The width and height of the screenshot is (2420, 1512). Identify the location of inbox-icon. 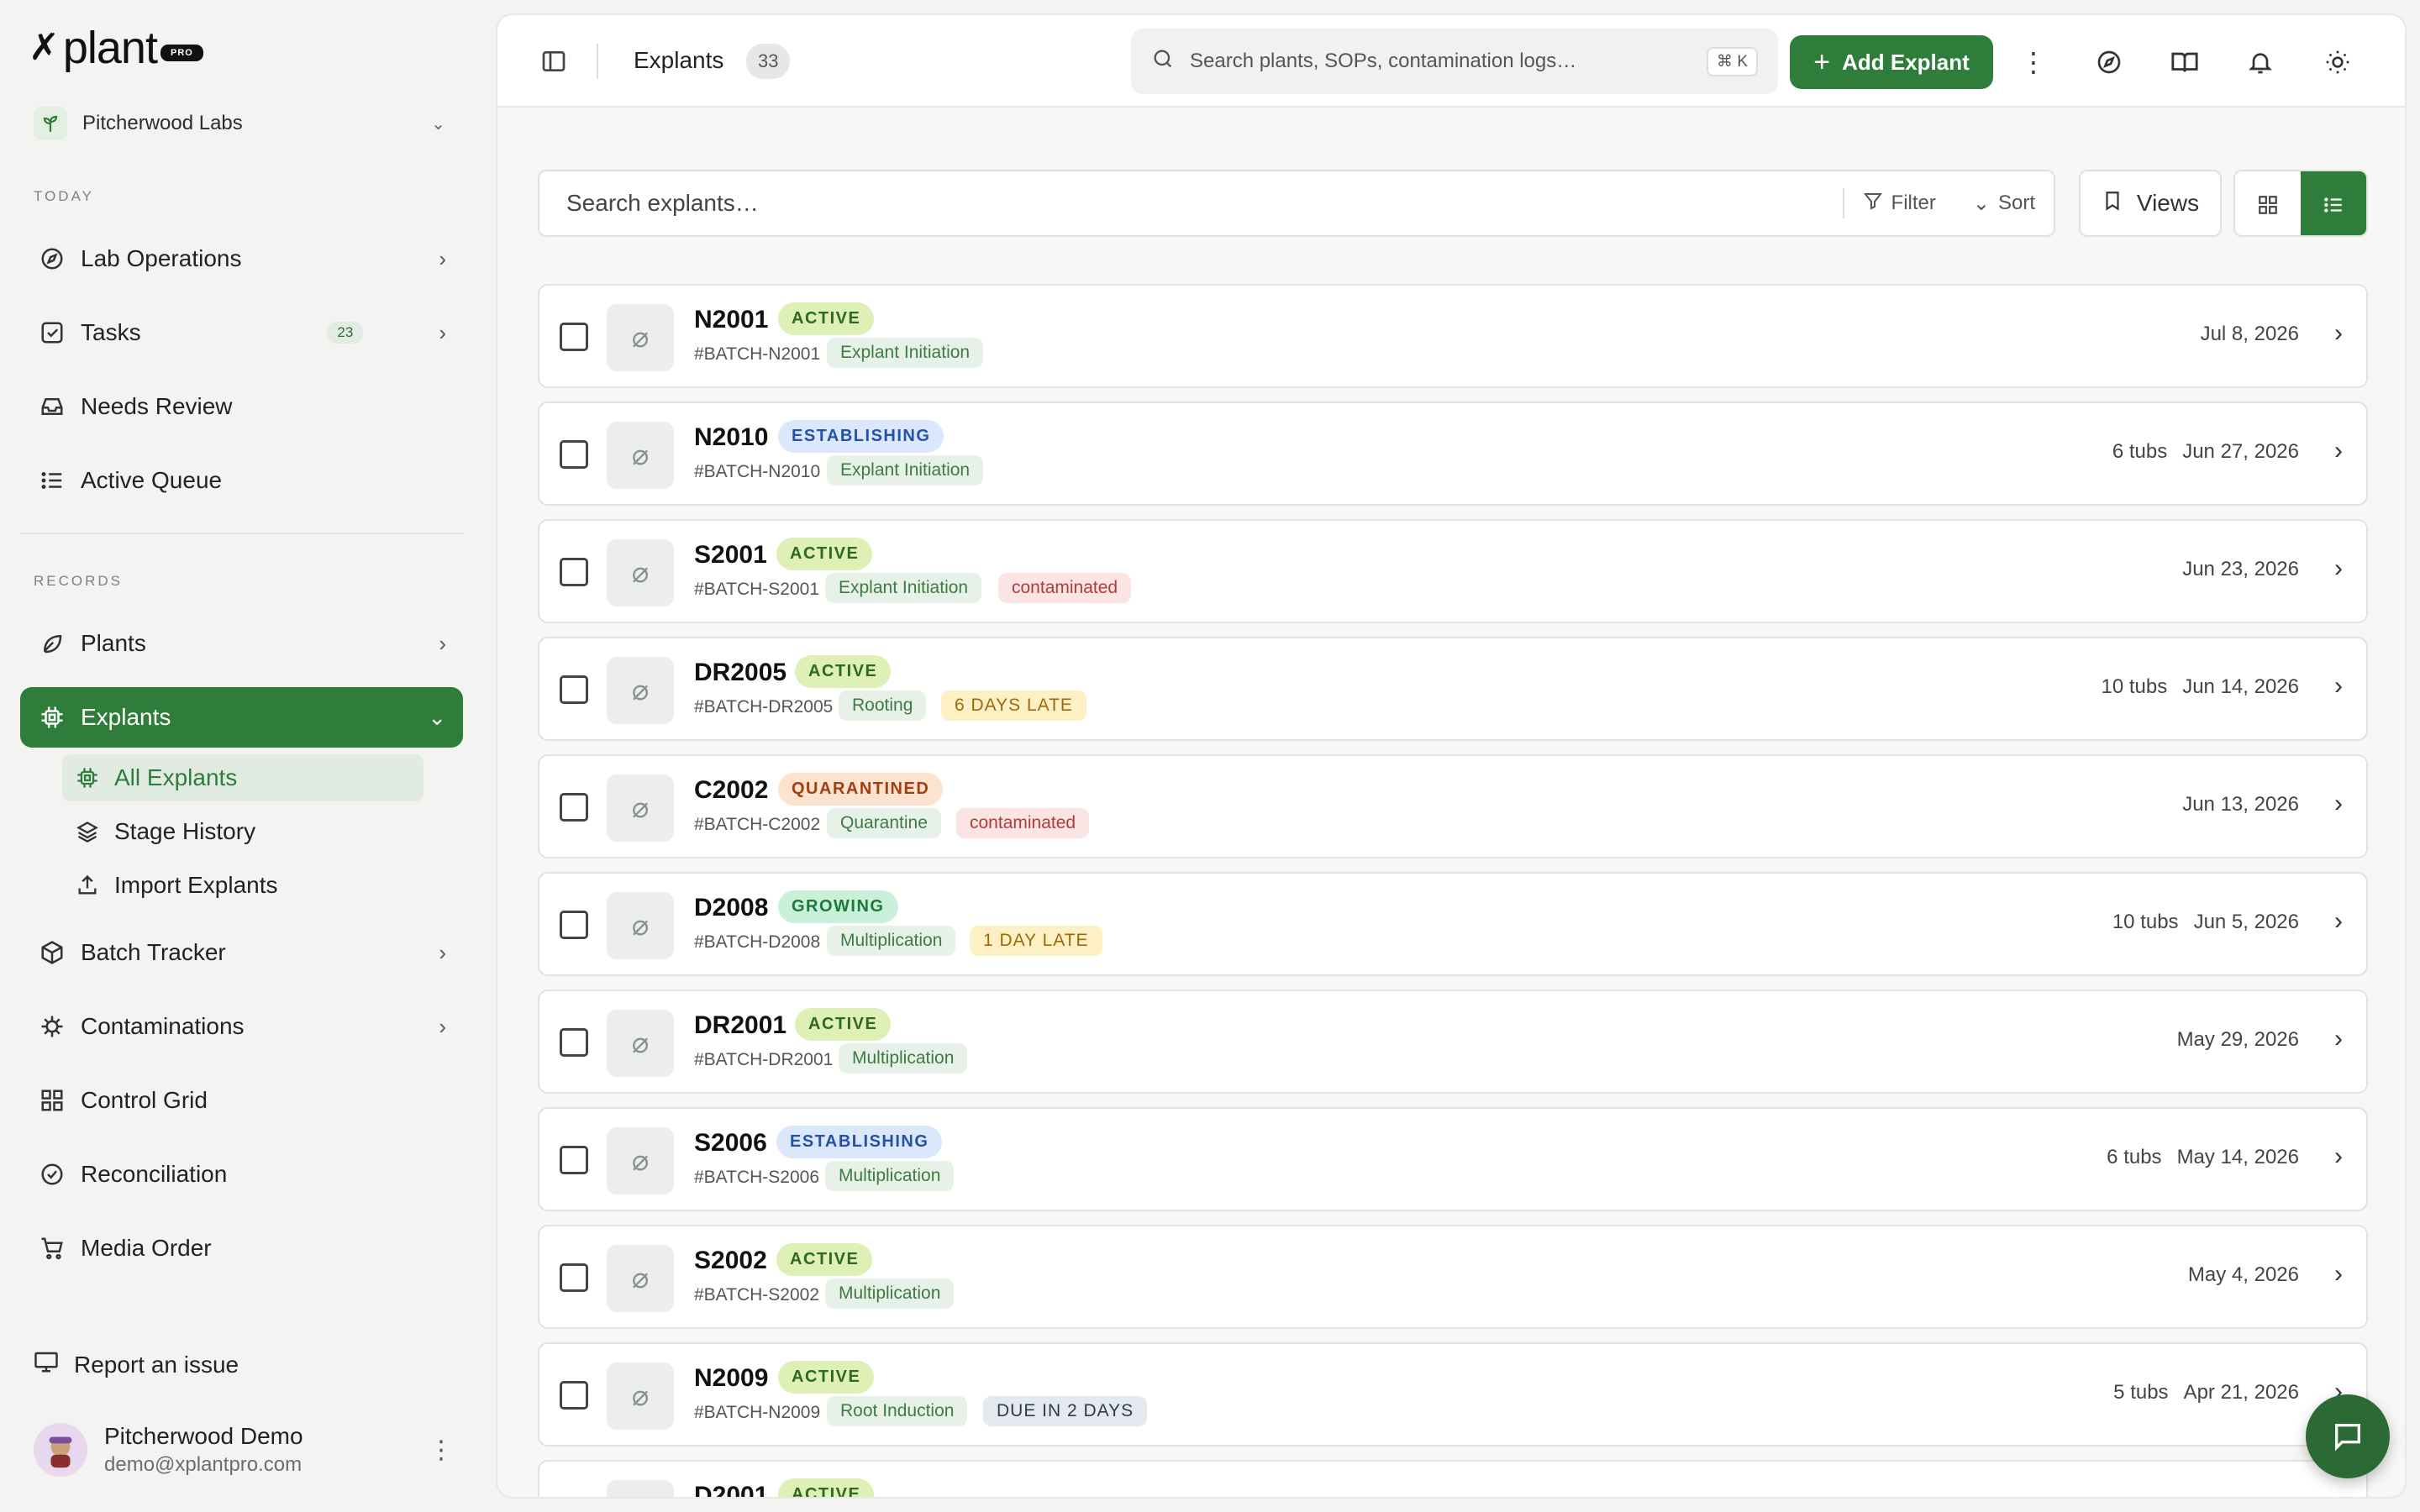
(52, 406).